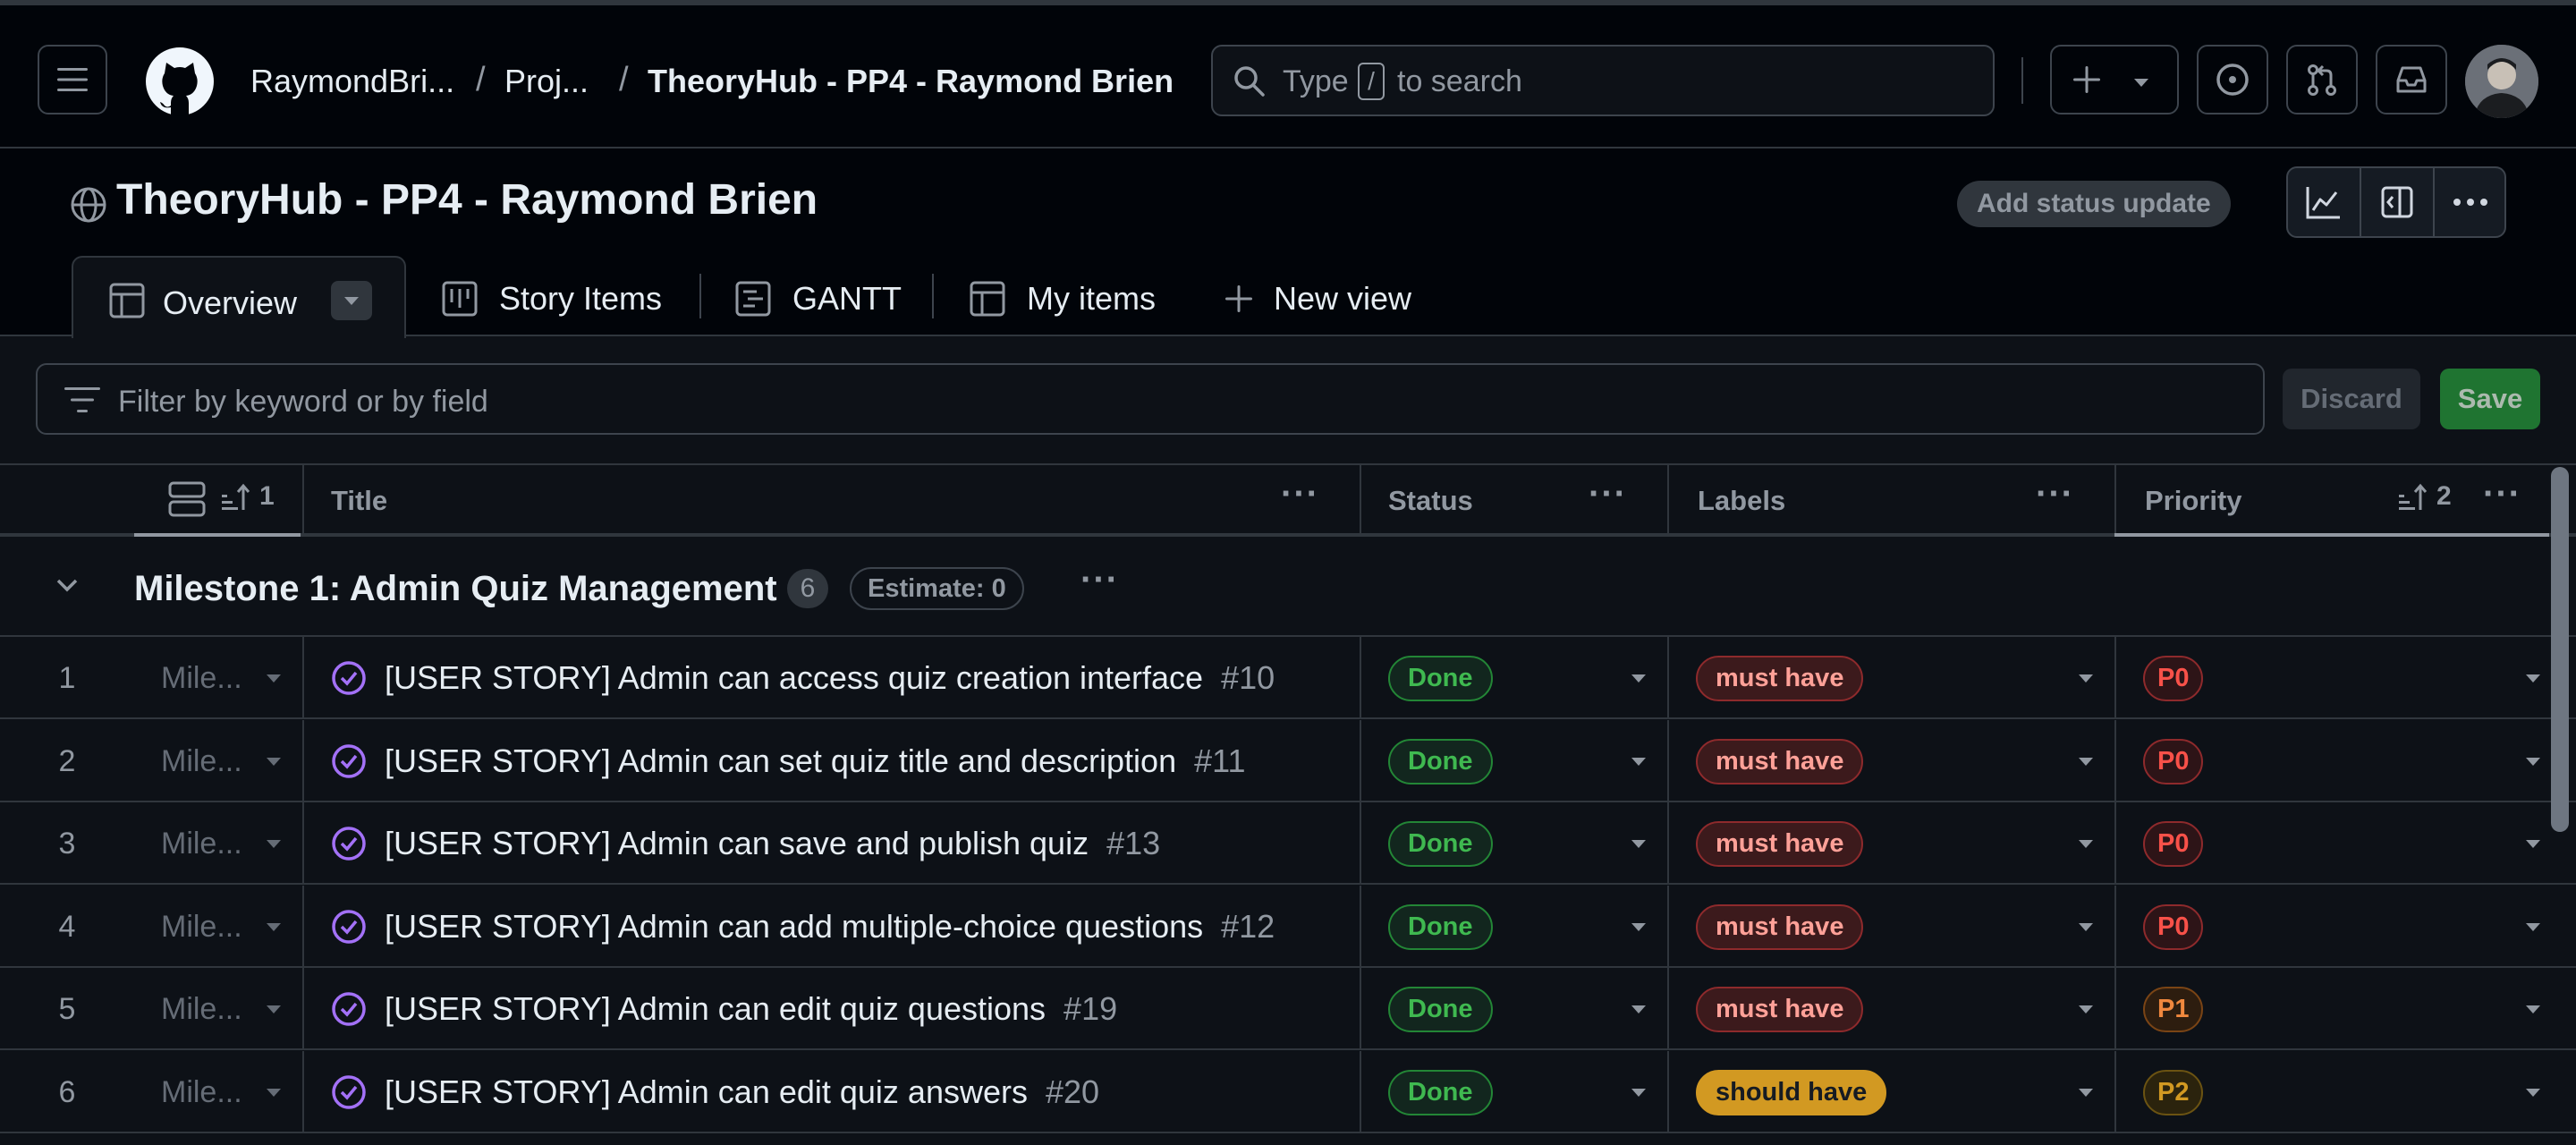 The image size is (2576, 1145). Describe the element at coordinates (2277, 1092) in the screenshot. I see `priority-cell: P2` at that location.